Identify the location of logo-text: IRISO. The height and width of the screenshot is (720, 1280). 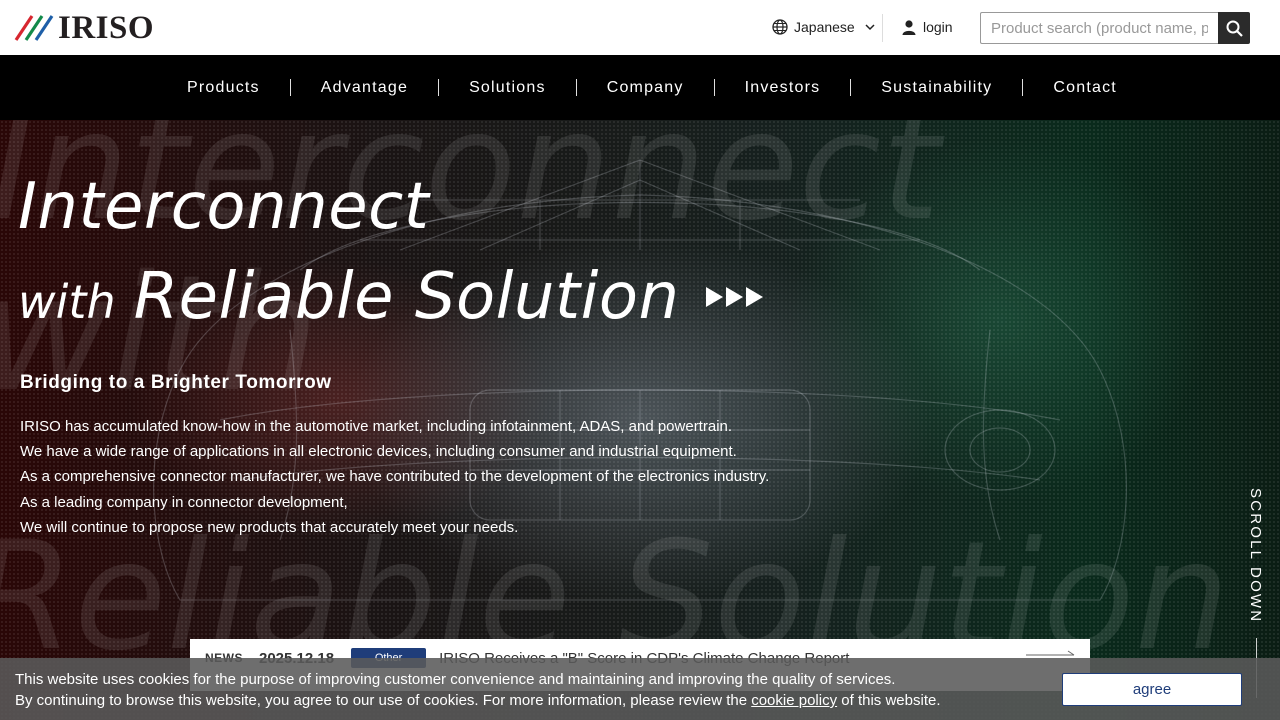
(106, 28).